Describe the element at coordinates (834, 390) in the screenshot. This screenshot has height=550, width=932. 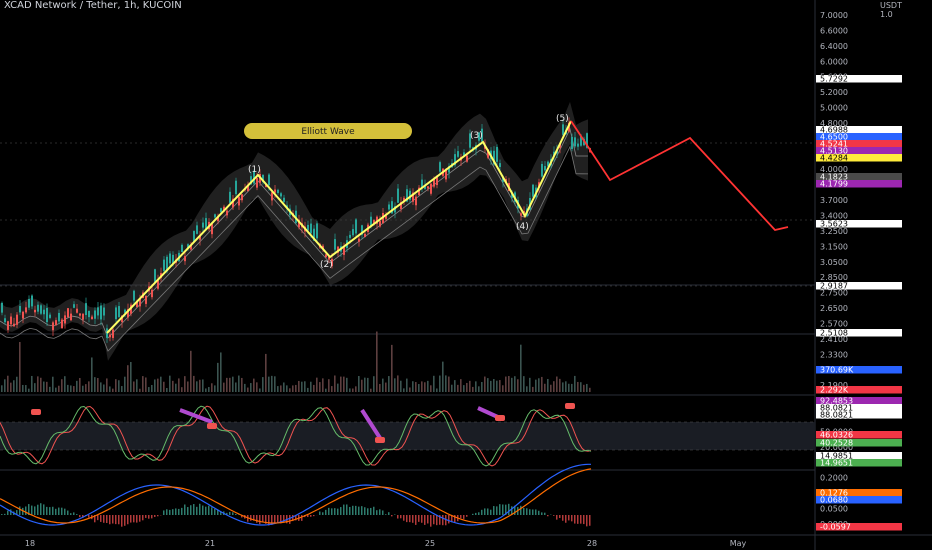
I see `price-badge-text: 2.292K` at that location.